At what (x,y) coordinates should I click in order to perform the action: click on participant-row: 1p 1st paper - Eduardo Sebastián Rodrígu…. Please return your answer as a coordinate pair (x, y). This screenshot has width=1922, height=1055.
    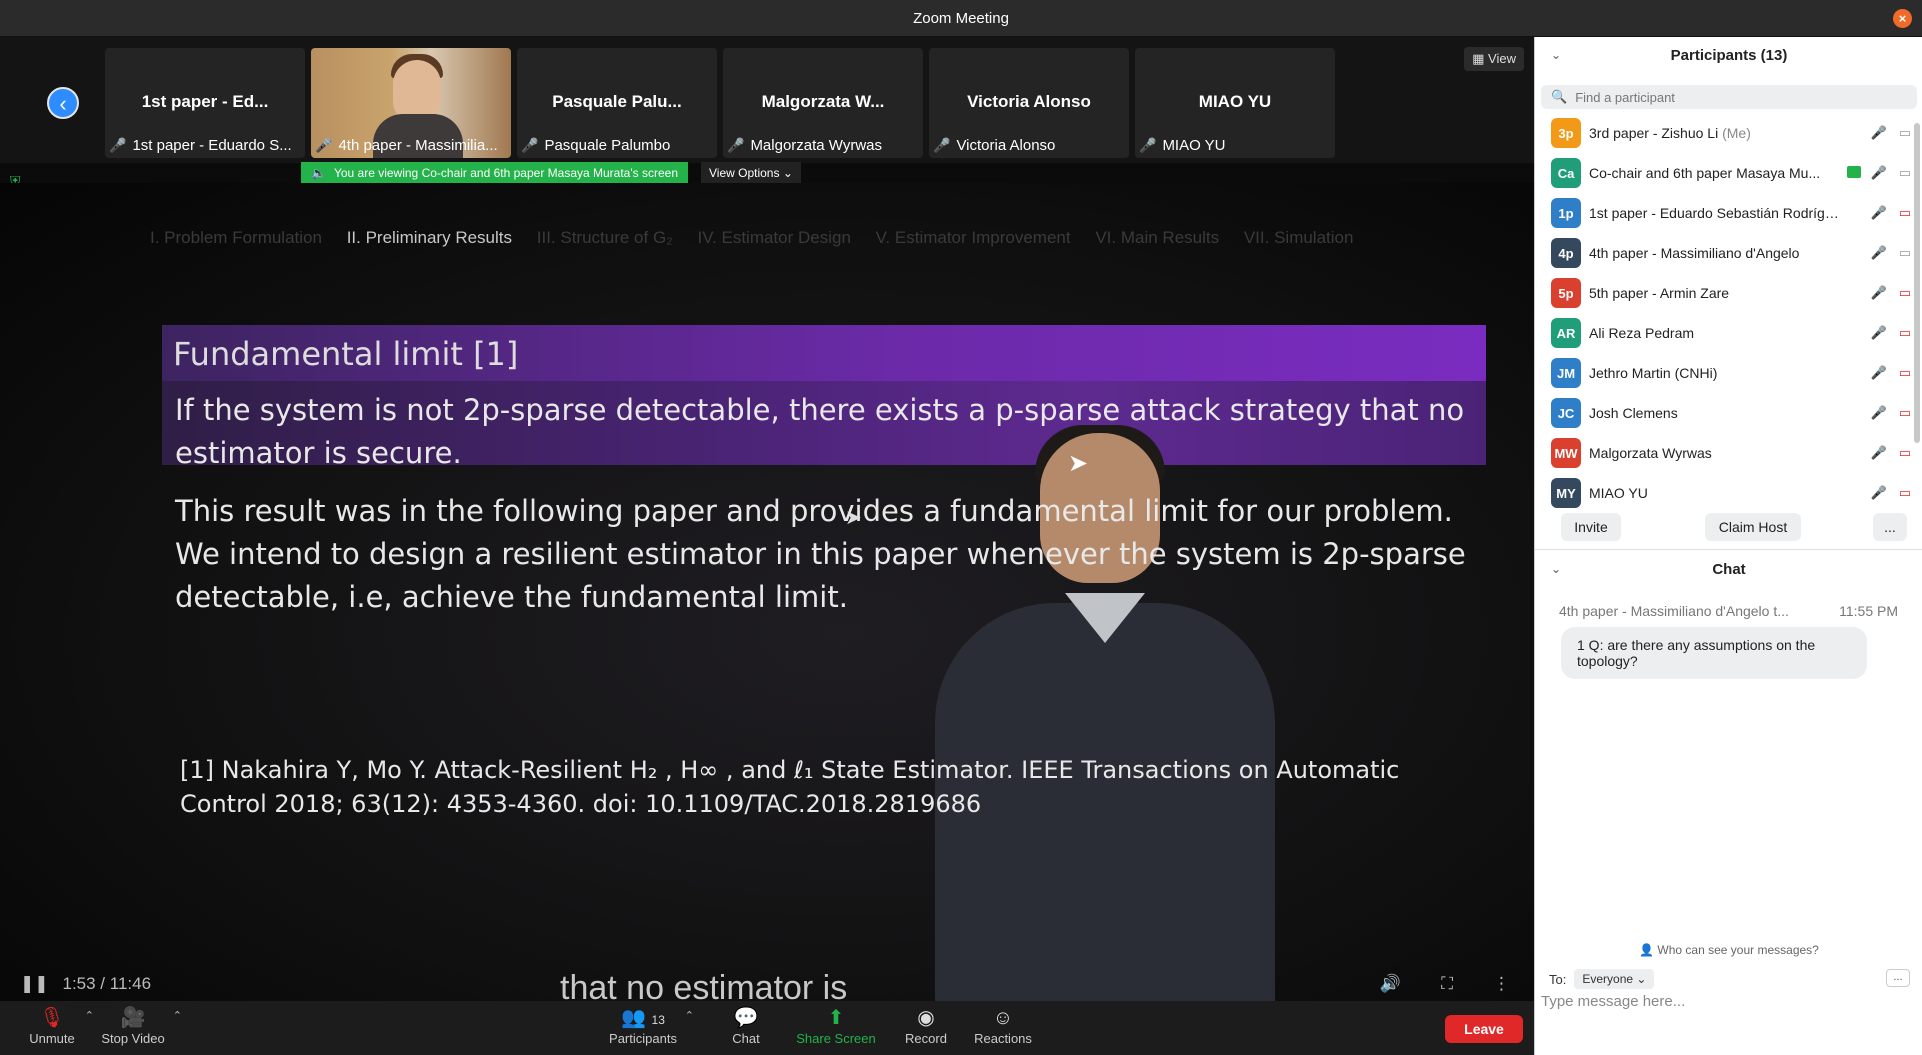
    Looking at the image, I should click on (1728, 213).